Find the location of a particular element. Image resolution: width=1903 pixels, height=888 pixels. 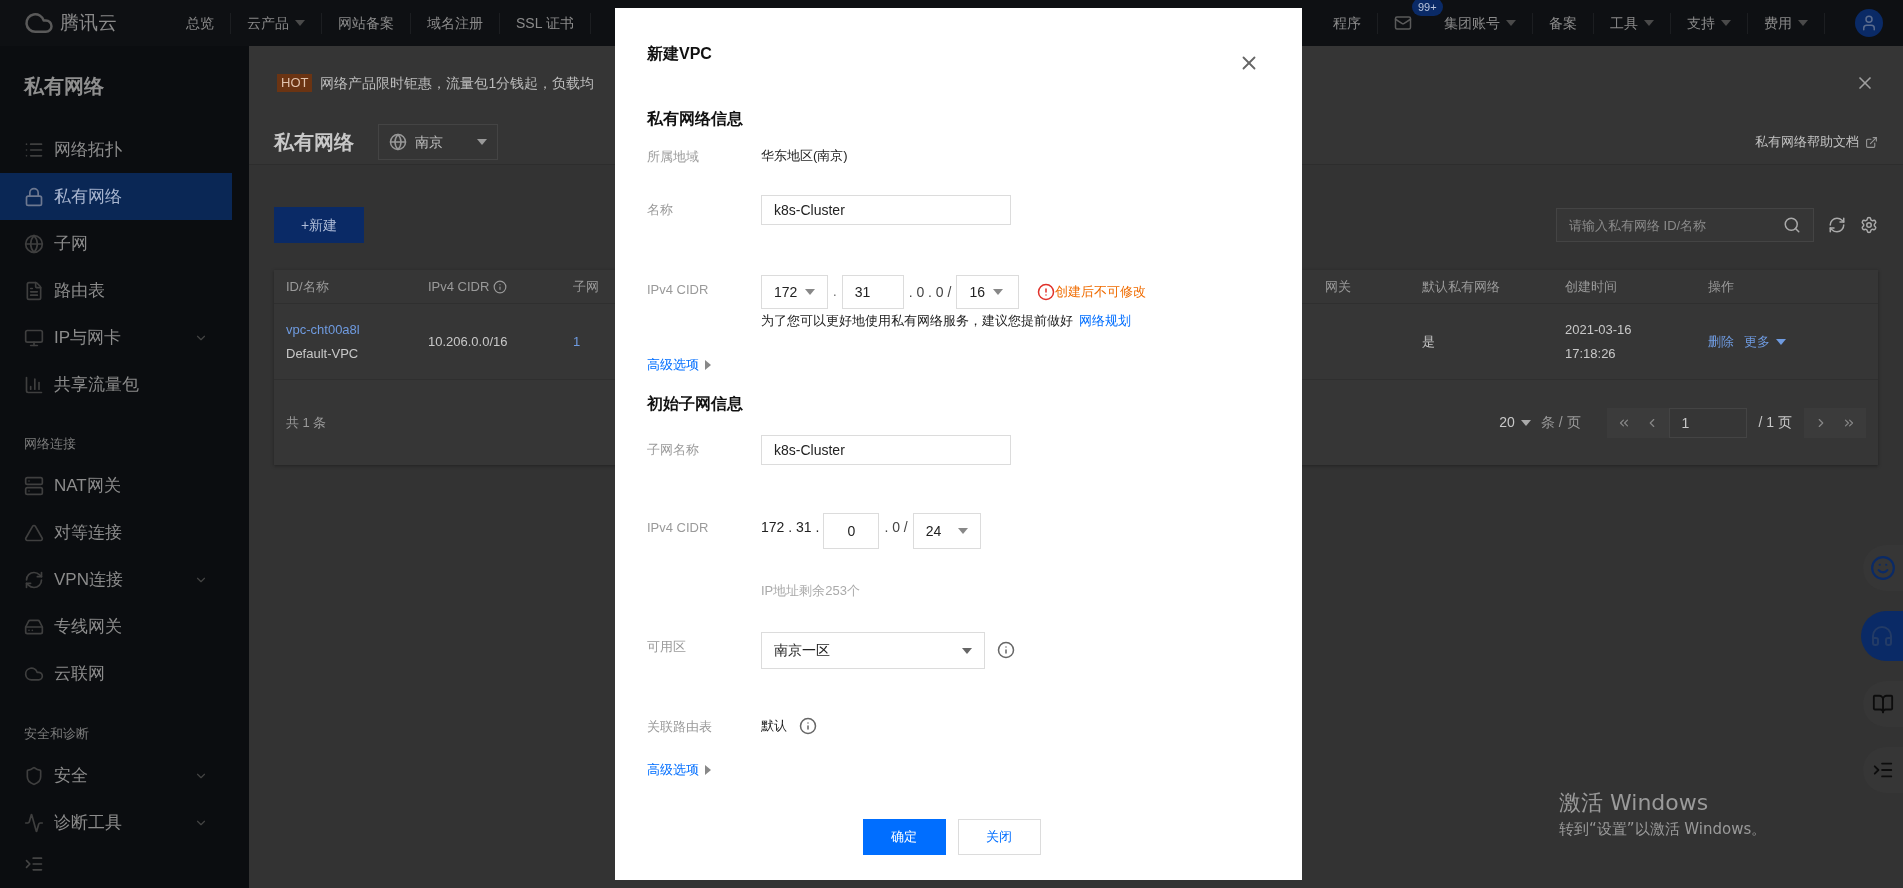

ip-remaining-hint: IP地址剩余253个 is located at coordinates (810, 591).